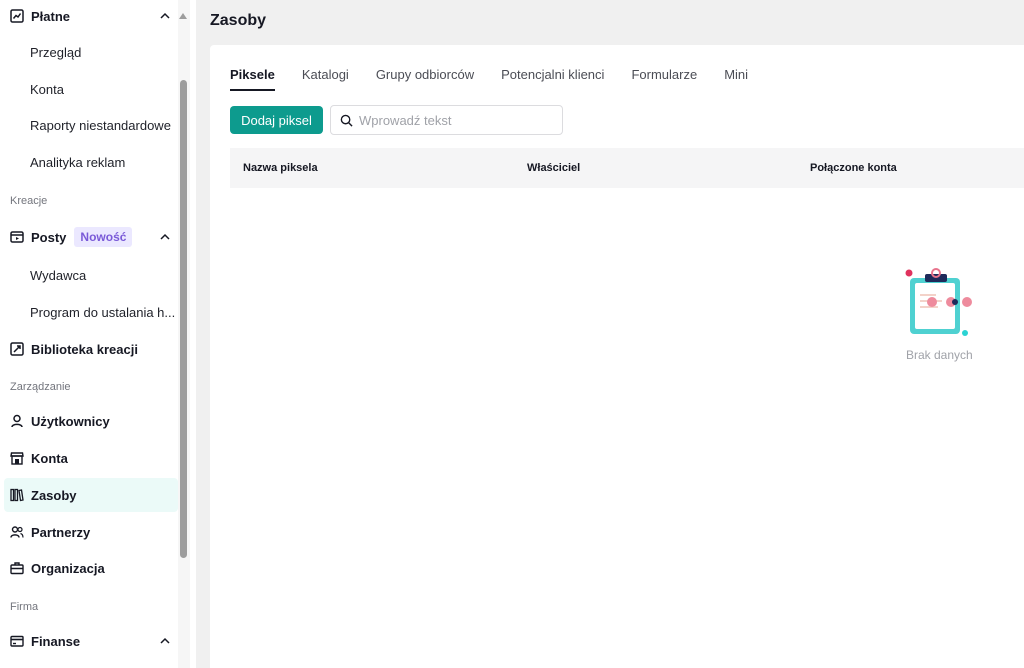 The image size is (1024, 668). What do you see at coordinates (280, 168) in the screenshot?
I see `column-header-nazwa: Nazwa piksela` at bounding box center [280, 168].